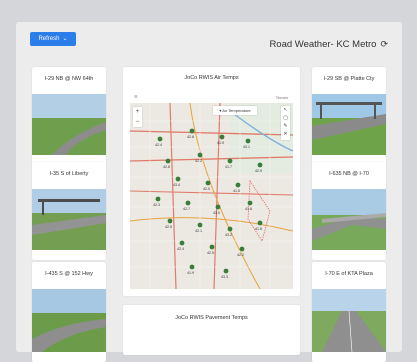 The image size is (417, 362). I want to click on camera-card: I-70 E of KTA Plaza, so click(349, 312).